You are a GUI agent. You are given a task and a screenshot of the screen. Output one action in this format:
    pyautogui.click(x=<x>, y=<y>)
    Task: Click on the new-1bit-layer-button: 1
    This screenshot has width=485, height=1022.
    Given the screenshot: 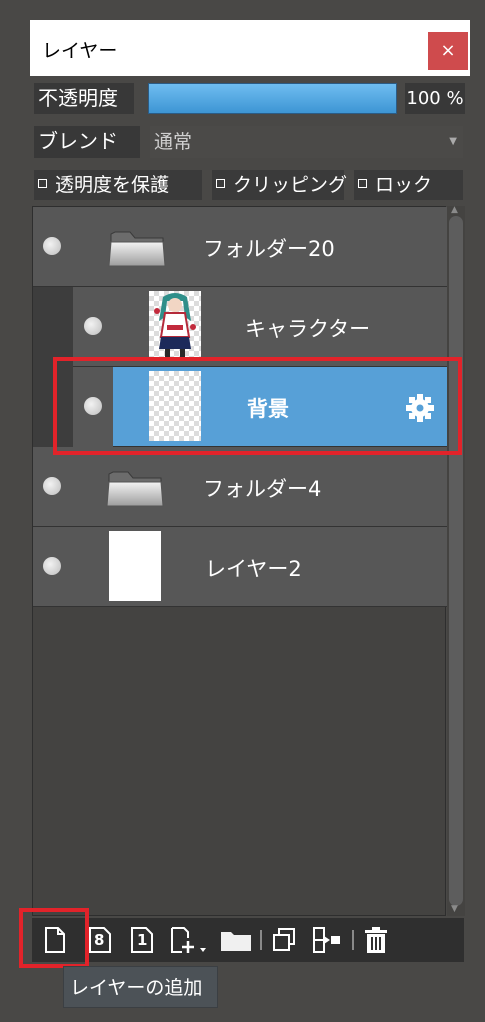 What is the action you would take?
    pyautogui.click(x=142, y=940)
    